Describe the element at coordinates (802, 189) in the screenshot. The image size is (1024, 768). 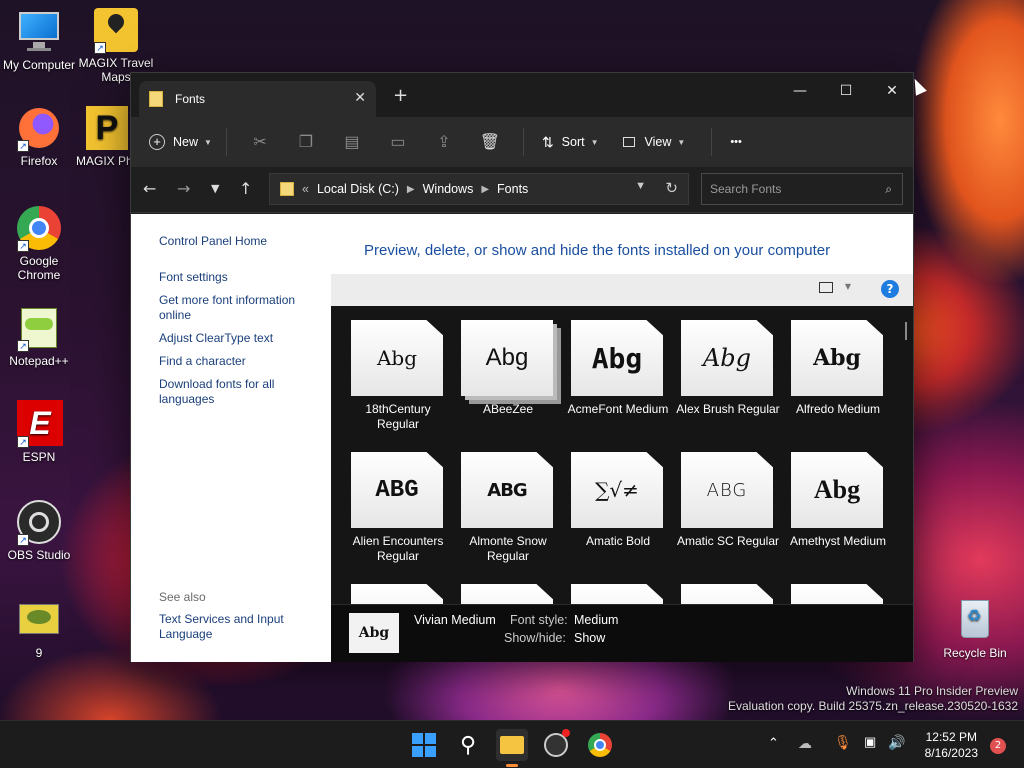
I see `search-input: Search Fonts ⌕` at that location.